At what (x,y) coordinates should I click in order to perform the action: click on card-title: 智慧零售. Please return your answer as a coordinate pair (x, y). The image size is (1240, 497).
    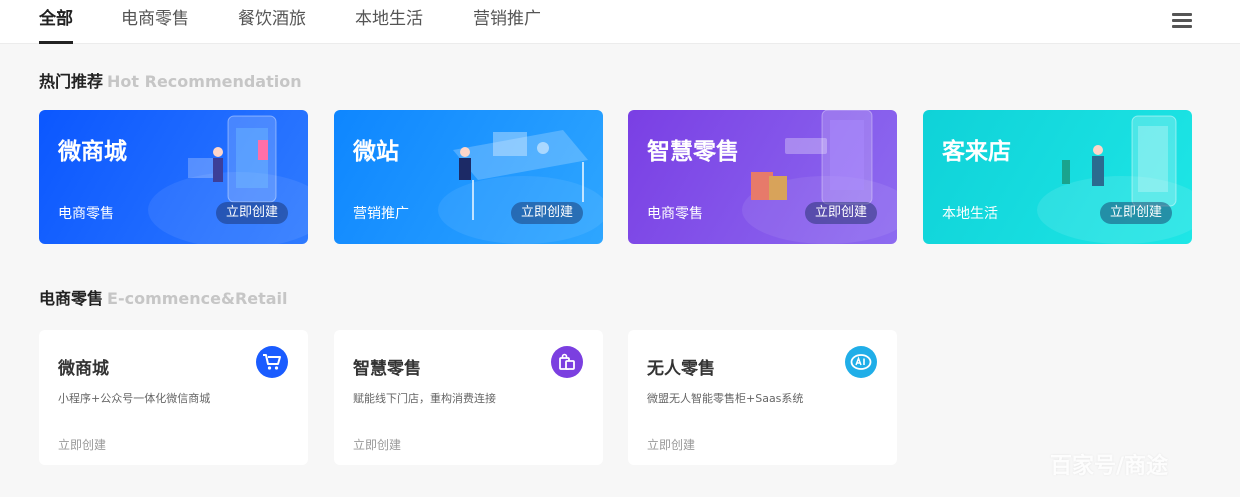
    Looking at the image, I should click on (387, 369).